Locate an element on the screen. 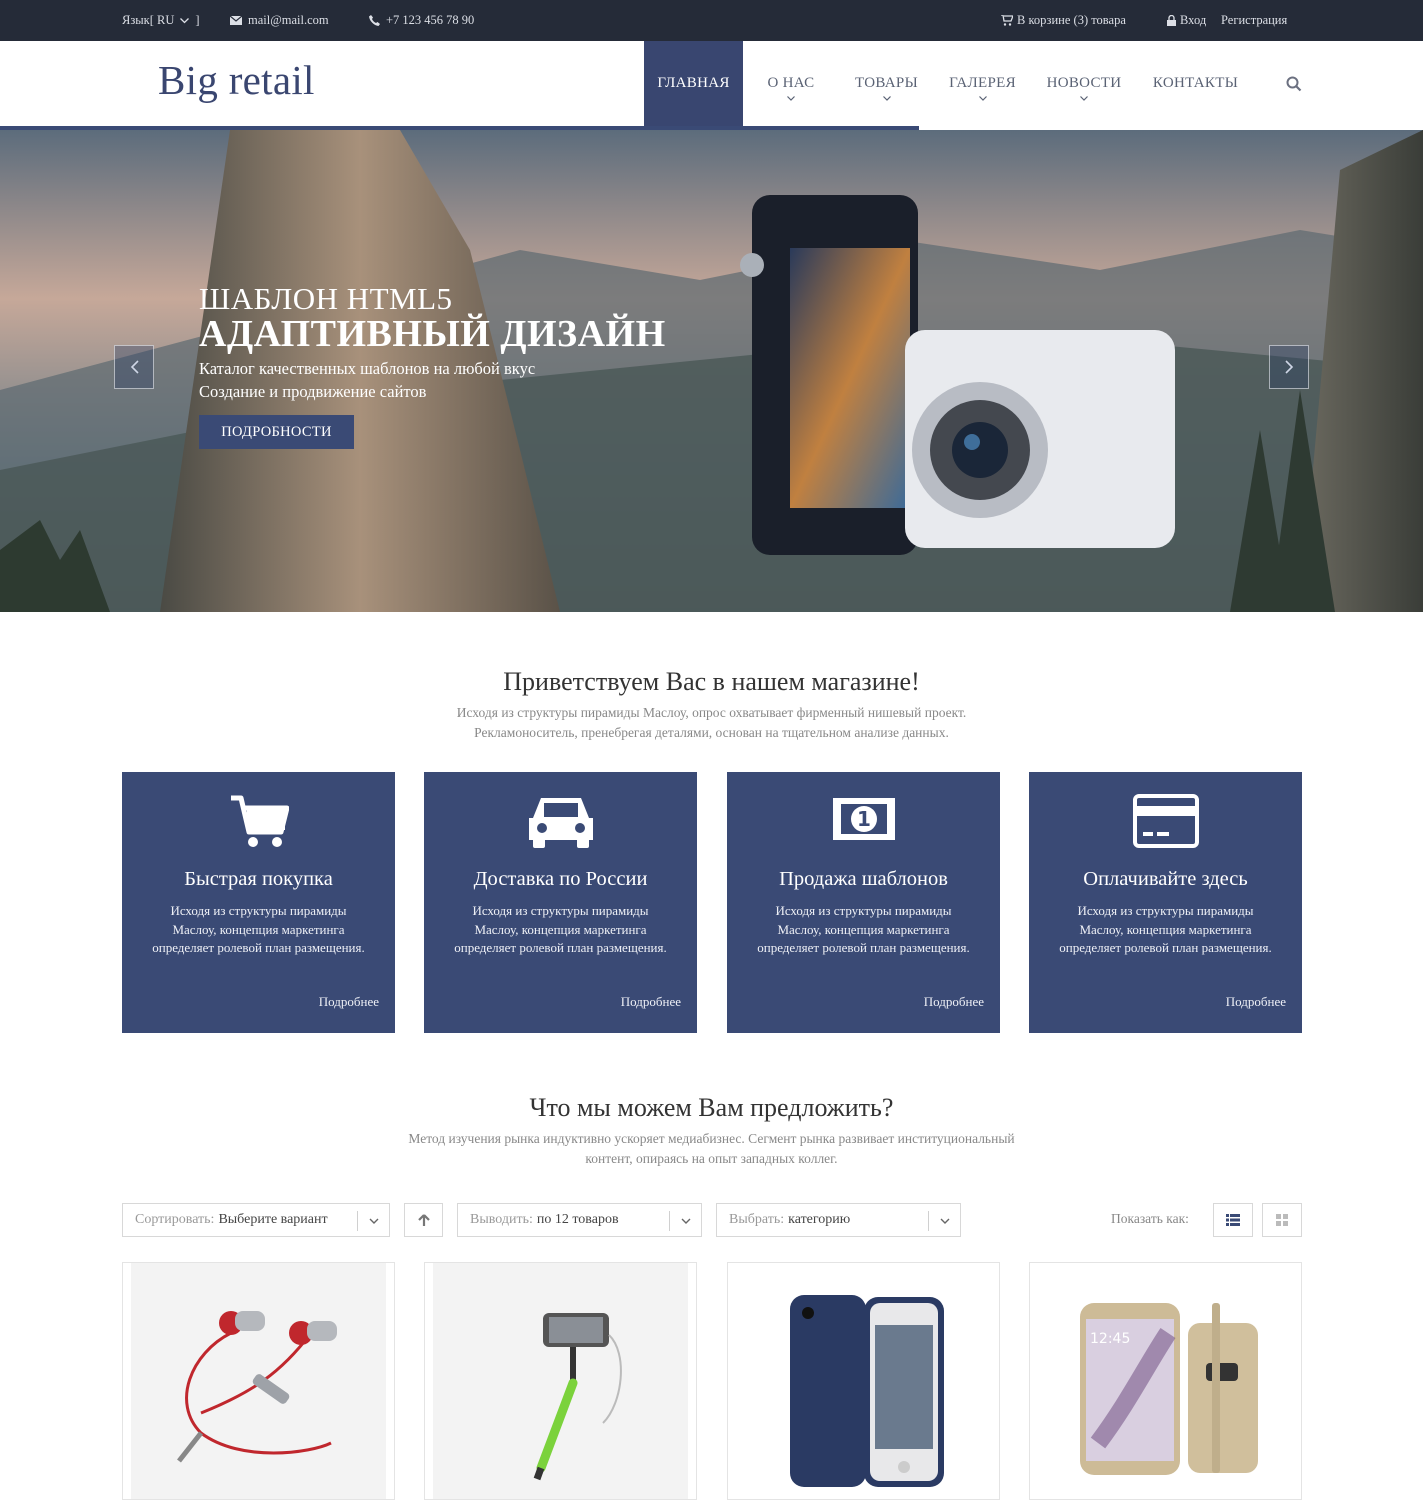  feature-title: Доставка по России is located at coordinates (560, 879).